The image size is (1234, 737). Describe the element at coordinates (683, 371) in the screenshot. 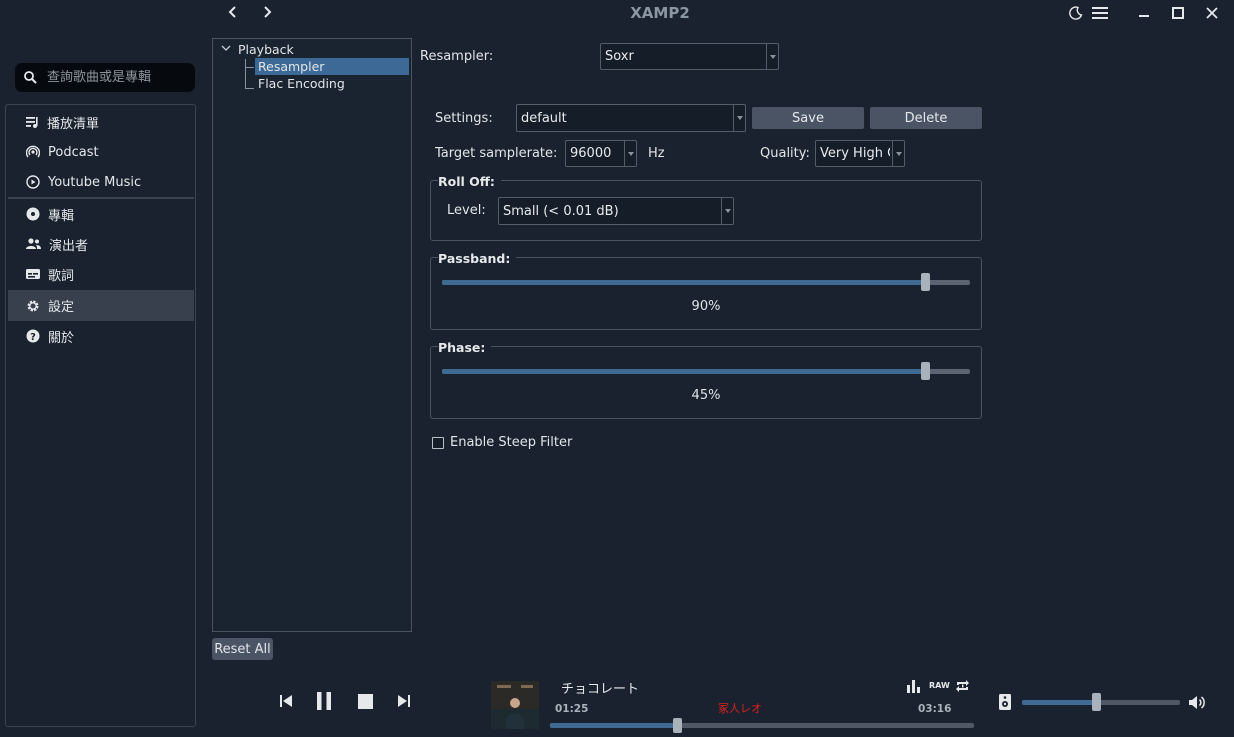

I see `phase-slider-fill` at that location.